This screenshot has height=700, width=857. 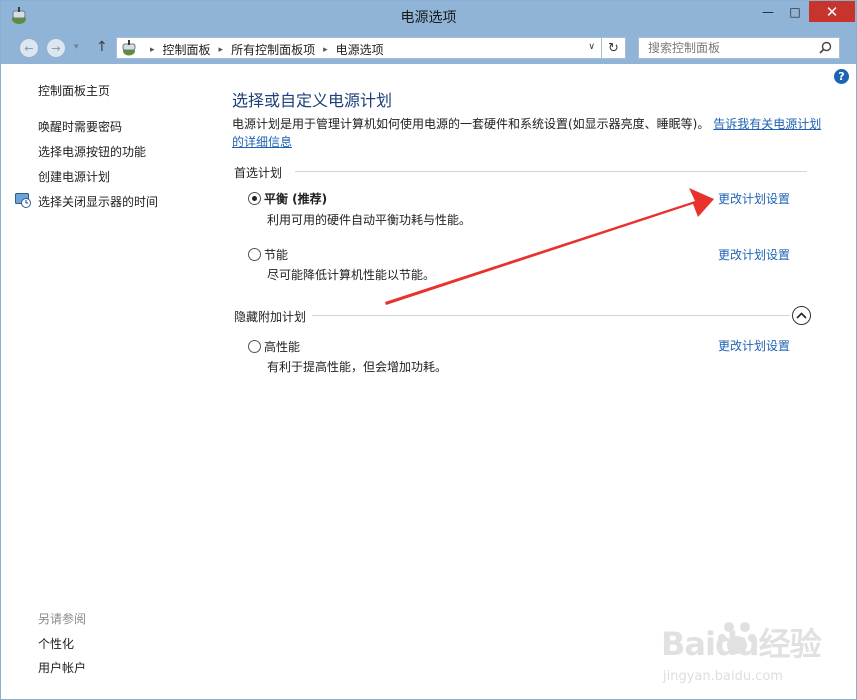 I want to click on close-button: ✕, so click(x=832, y=11).